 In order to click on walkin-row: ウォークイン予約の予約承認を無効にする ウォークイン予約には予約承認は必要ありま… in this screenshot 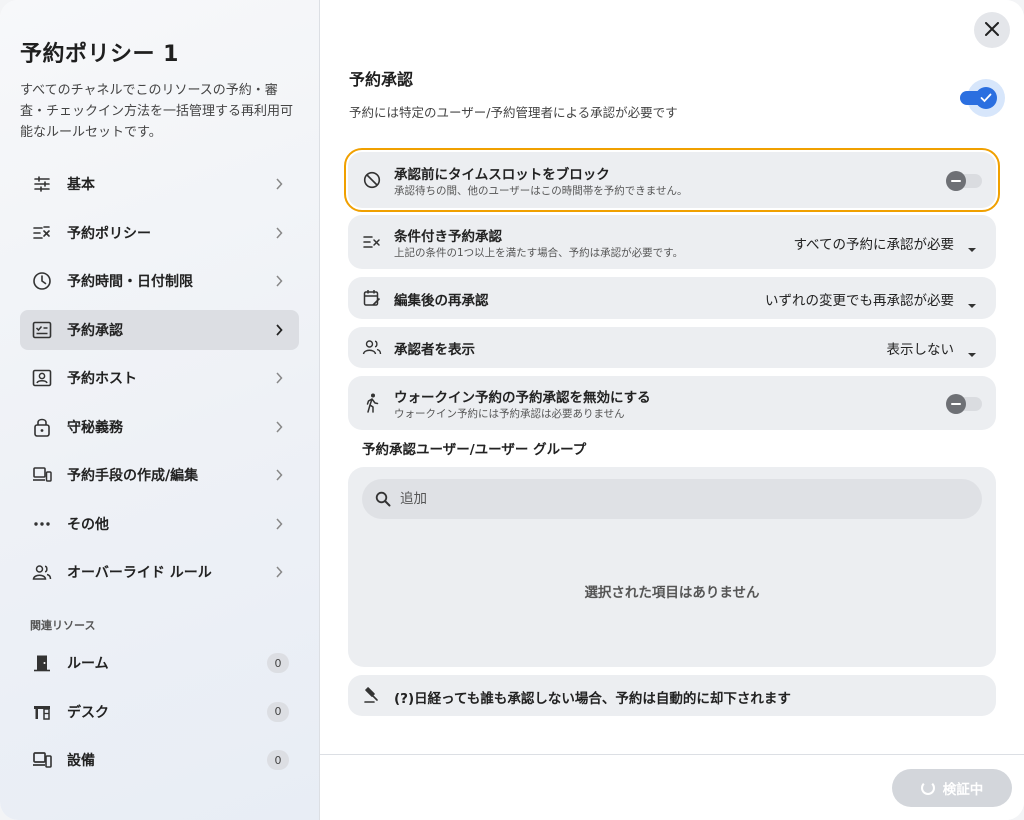, I will do `click(672, 403)`.